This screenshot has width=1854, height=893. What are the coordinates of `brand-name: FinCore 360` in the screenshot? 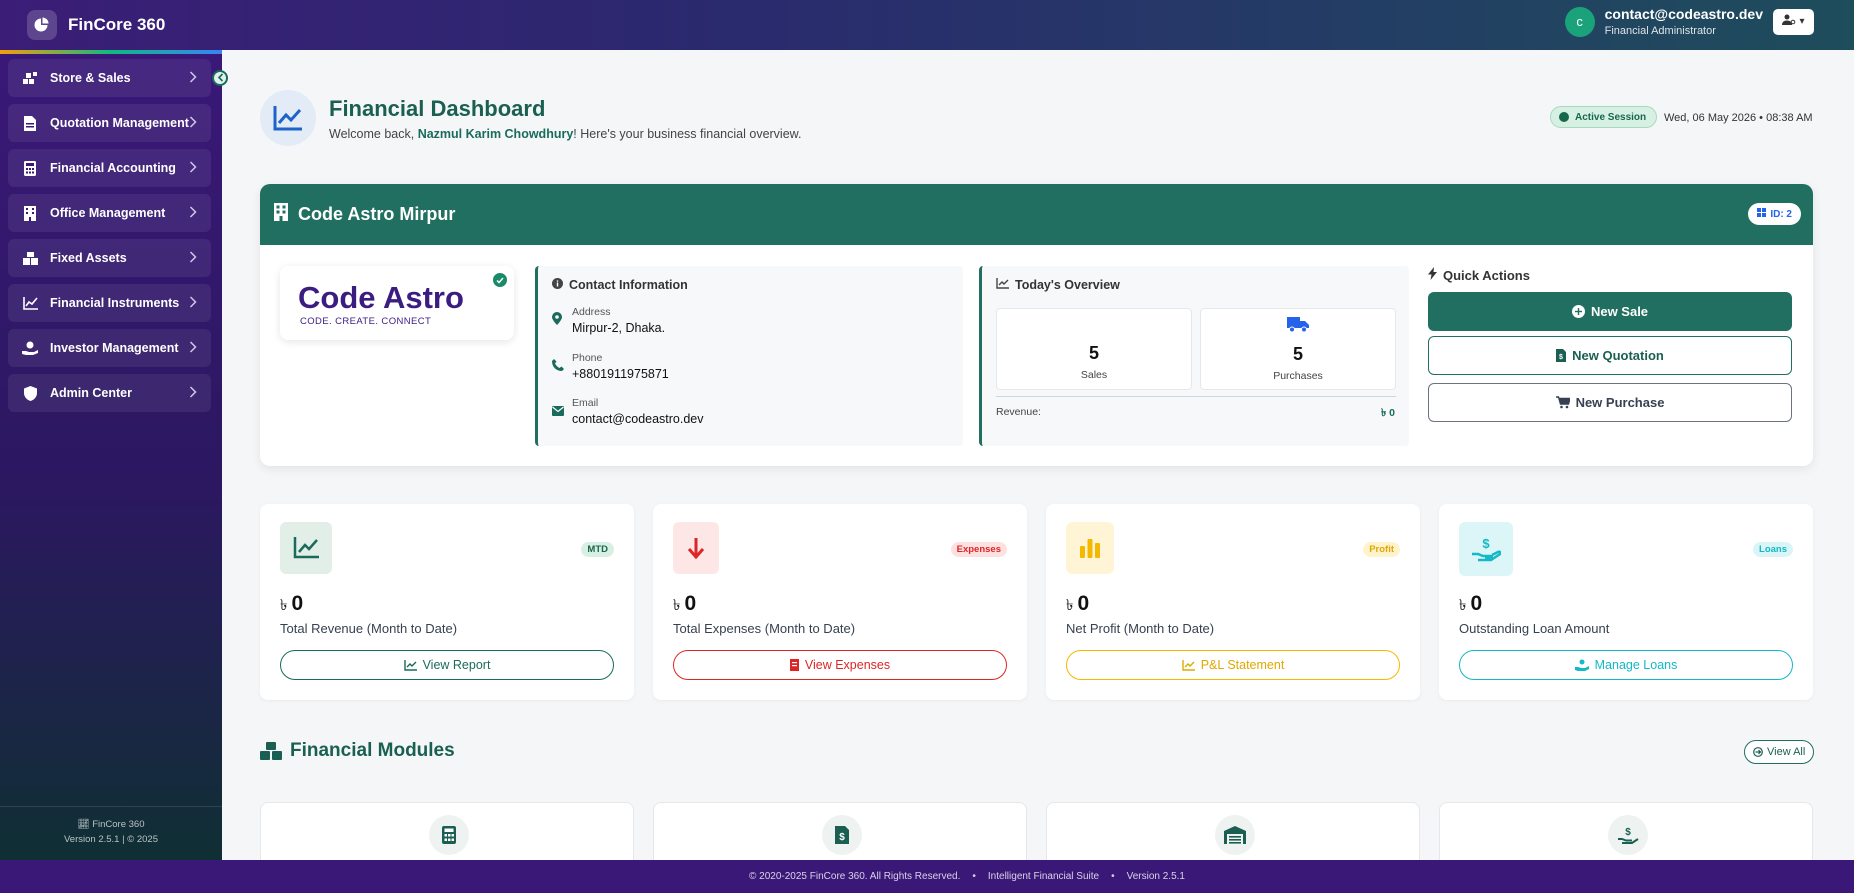 It's located at (117, 24).